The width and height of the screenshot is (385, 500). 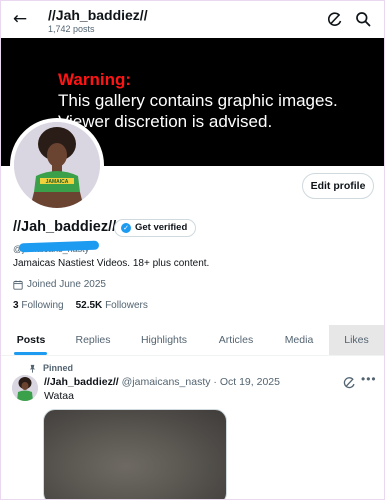 I want to click on following-link: 3 Following, so click(x=38, y=305).